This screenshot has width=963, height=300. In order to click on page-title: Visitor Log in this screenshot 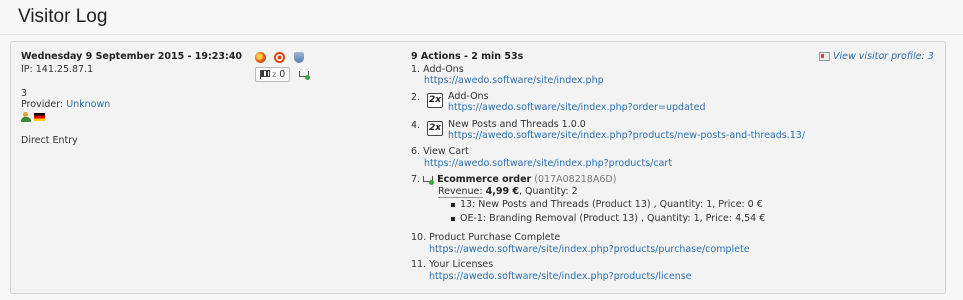, I will do `click(63, 16)`.